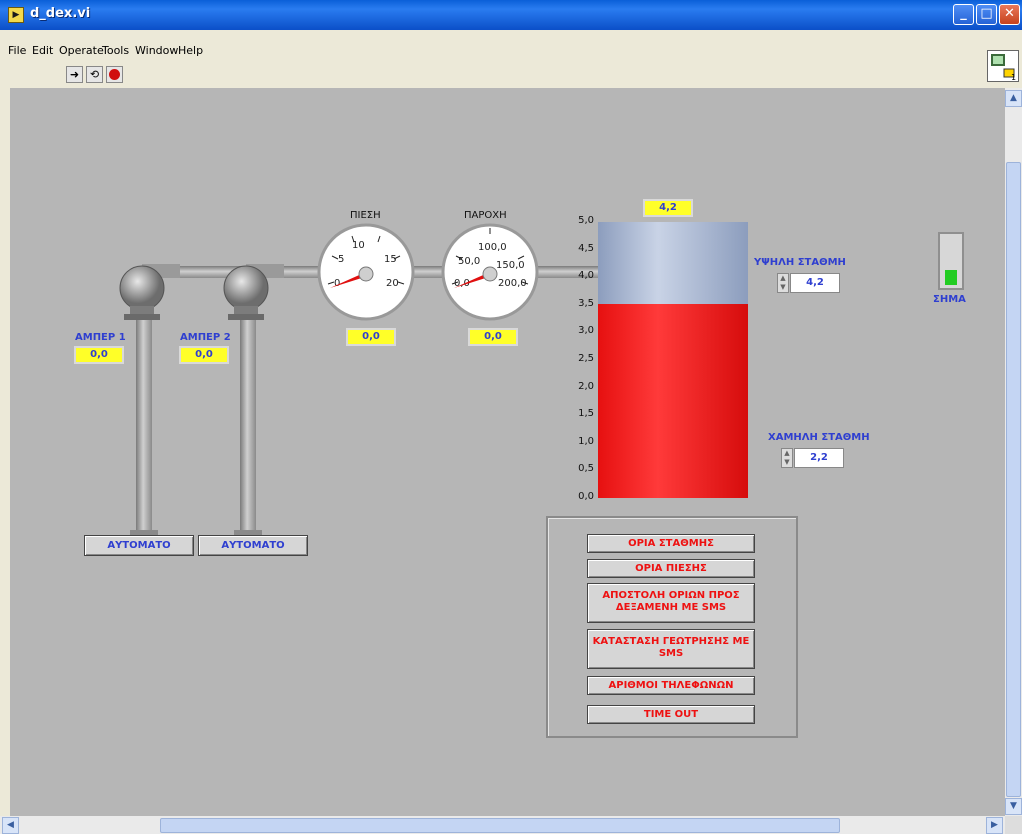  I want to click on run-arrow-icon: ➜, so click(74, 74).